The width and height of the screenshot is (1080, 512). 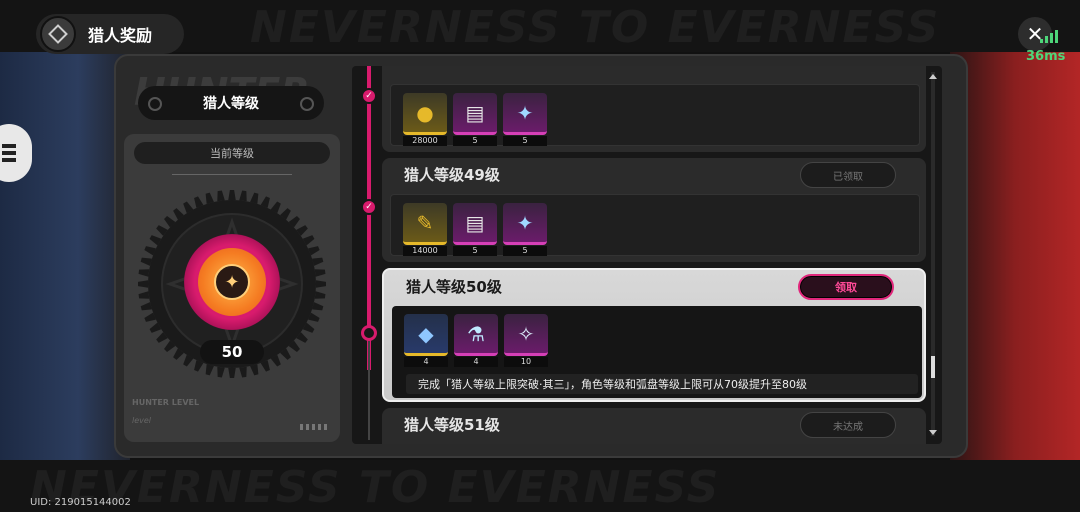 I want to click on reward-item: ◆ 4, so click(x=426, y=340).